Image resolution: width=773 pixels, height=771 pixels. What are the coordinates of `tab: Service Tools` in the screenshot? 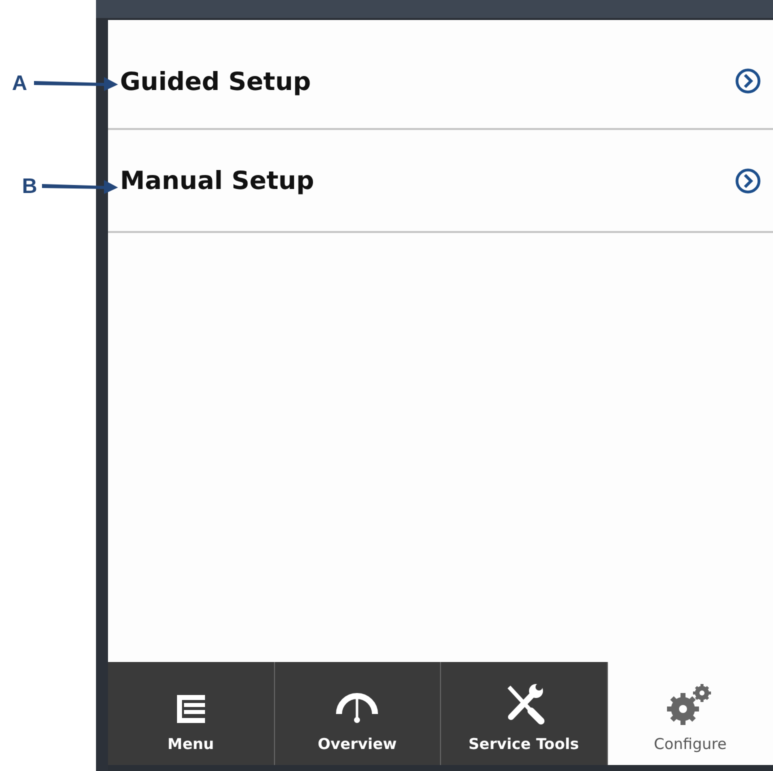 It's located at (523, 713).